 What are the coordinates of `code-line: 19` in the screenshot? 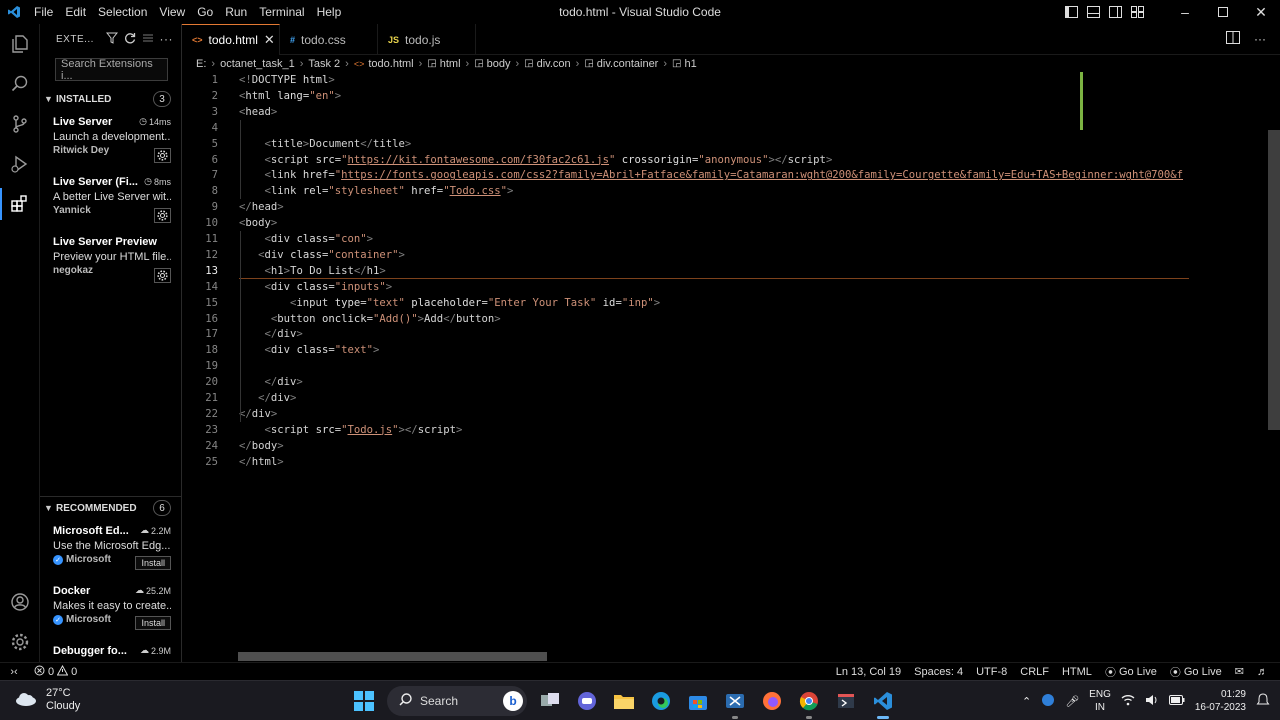 It's located at (685, 366).